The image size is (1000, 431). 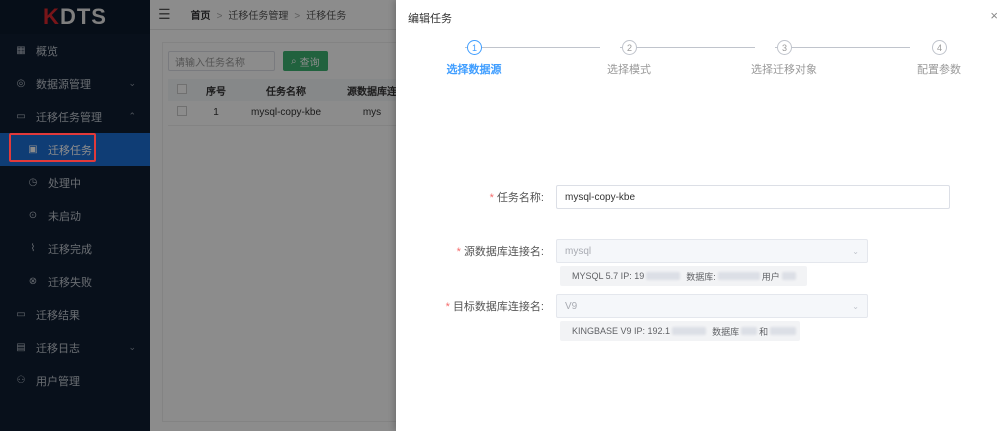 I want to click on step-2-label: 选择模式, so click(x=629, y=70).